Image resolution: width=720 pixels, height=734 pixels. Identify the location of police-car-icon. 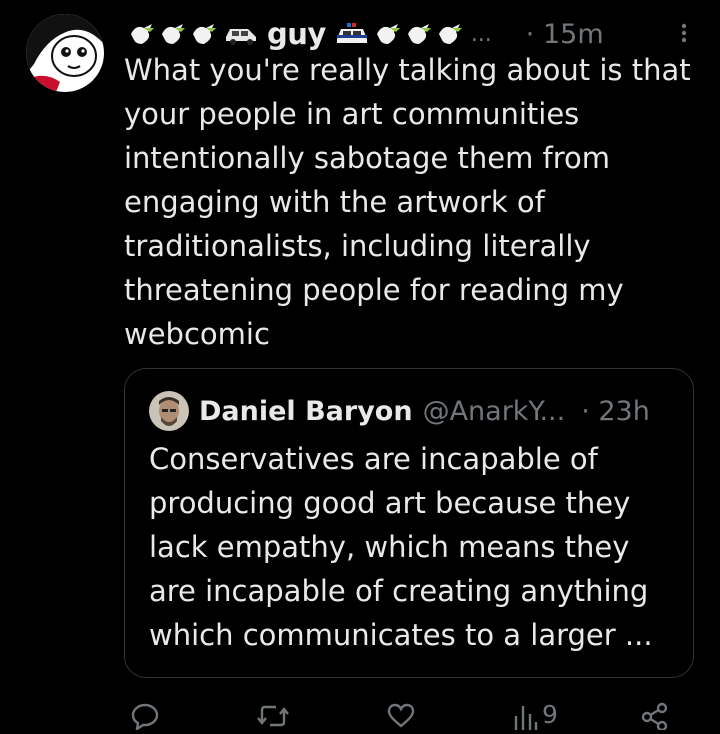
(352, 34).